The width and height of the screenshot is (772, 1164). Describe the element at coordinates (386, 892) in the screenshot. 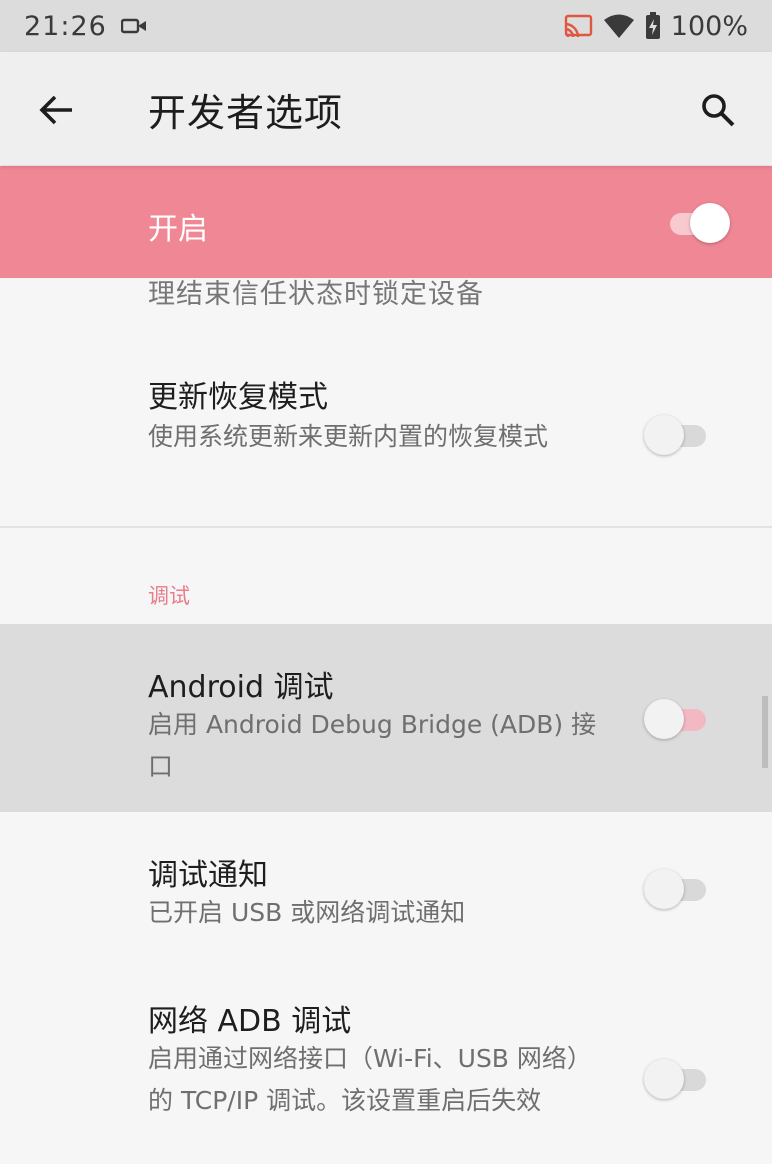

I see `list-item-debug-notification: 调试通知 已开启 USB 或网络调试通知` at that location.